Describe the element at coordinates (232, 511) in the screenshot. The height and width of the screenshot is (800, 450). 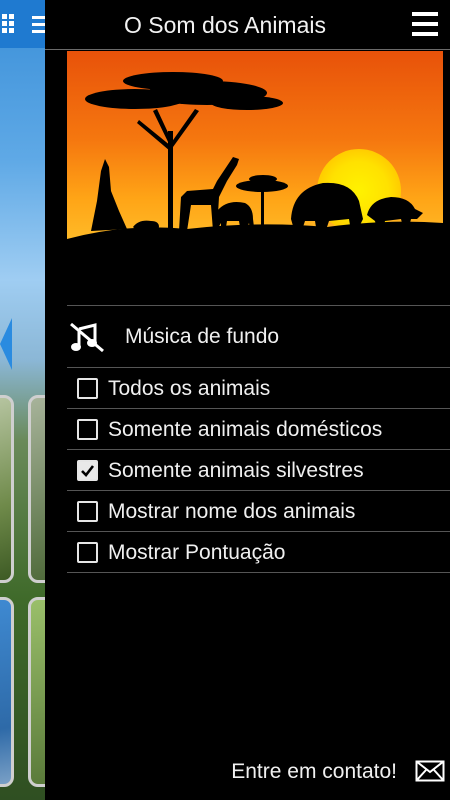
I see `option-label: Mostrar nome dos animais` at that location.